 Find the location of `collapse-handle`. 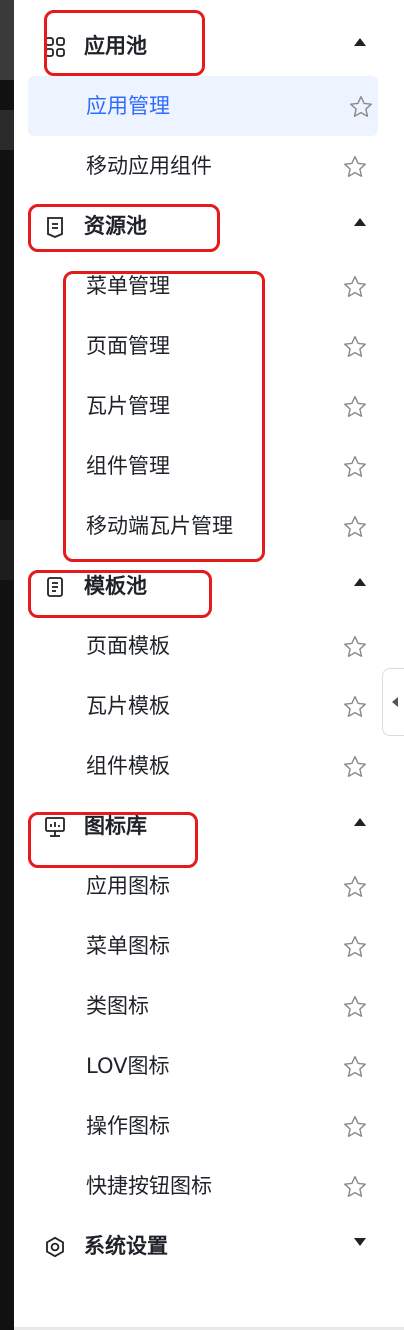

collapse-handle is located at coordinates (393, 702).